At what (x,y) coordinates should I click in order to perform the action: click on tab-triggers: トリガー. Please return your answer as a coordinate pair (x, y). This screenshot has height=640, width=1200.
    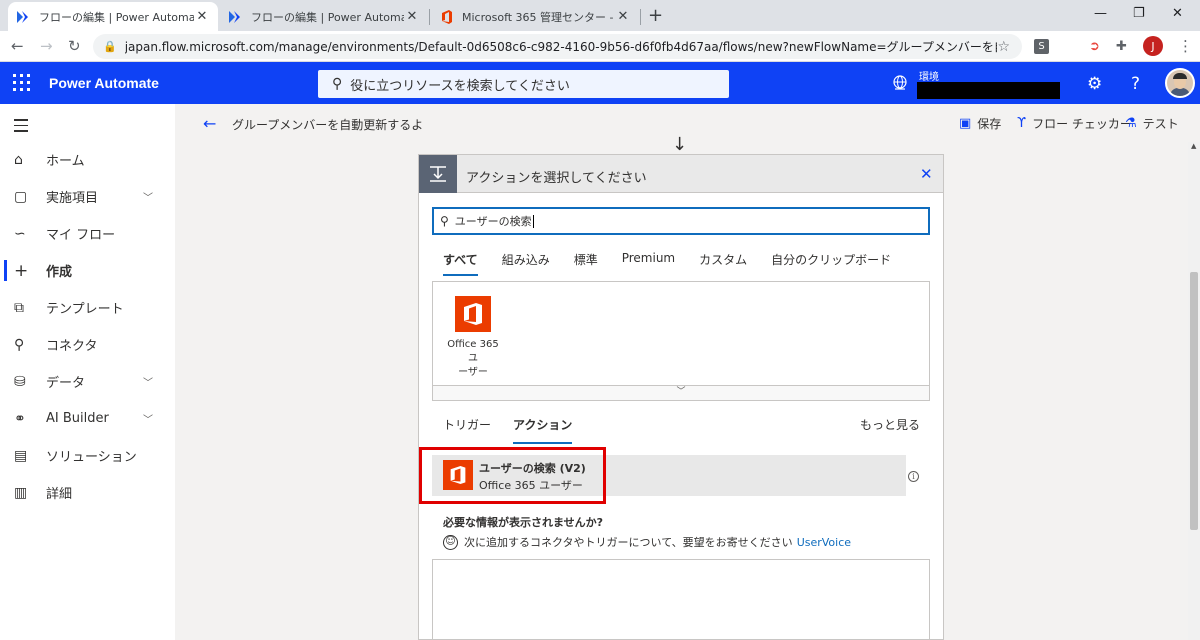
    Looking at the image, I should click on (467, 430).